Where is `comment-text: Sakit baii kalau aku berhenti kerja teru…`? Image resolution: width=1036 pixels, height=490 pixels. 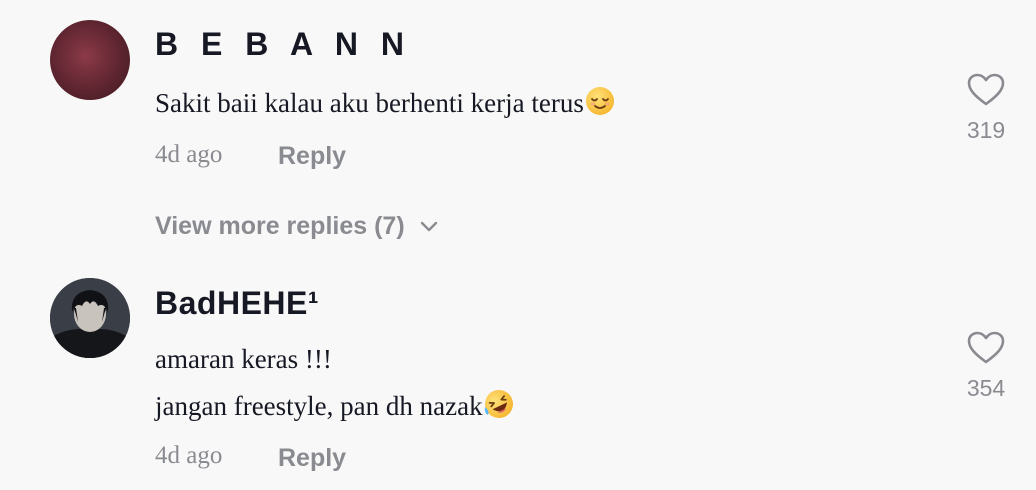 comment-text: Sakit baii kalau aku berhenti kerja teru… is located at coordinates (385, 104).